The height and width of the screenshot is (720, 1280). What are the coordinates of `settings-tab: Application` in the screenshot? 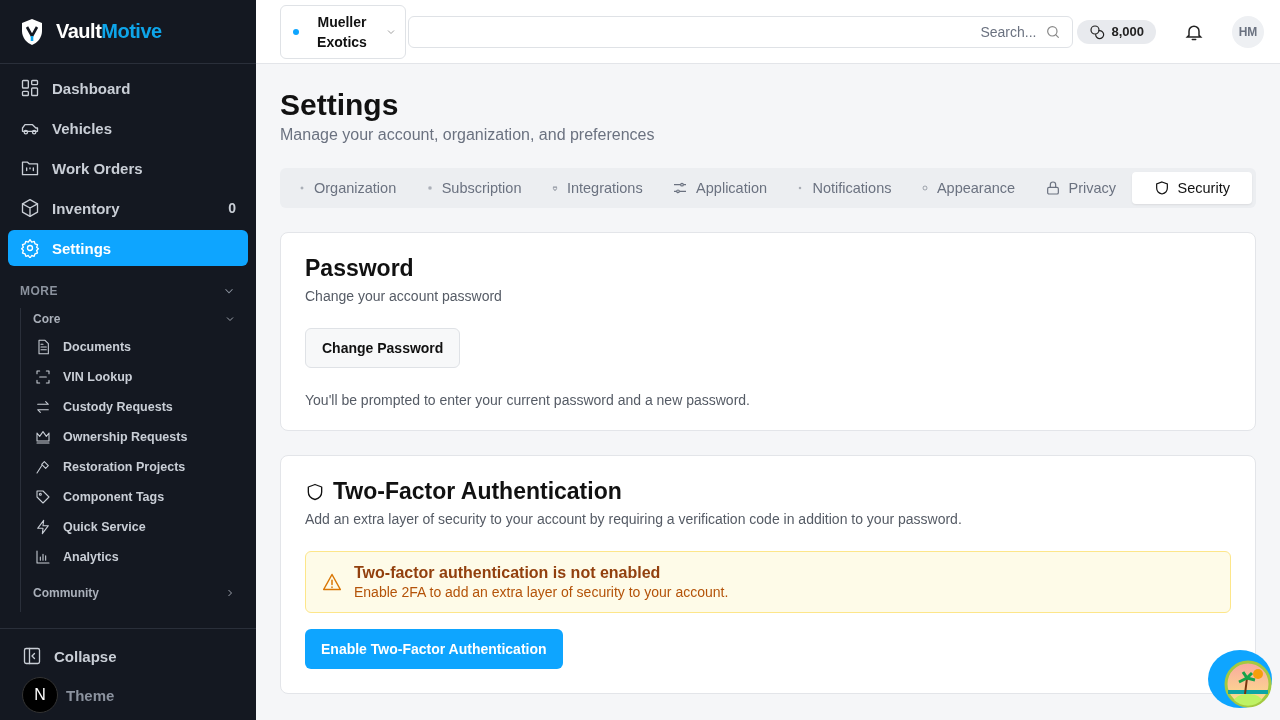 It's located at (720, 188).